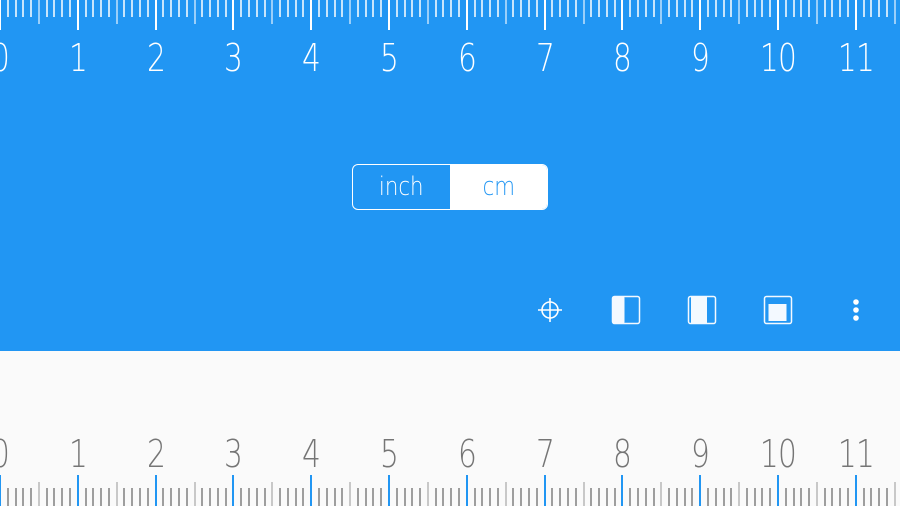 Image resolution: width=900 pixels, height=506 pixels. I want to click on layout-left-panel-icon, so click(626, 310).